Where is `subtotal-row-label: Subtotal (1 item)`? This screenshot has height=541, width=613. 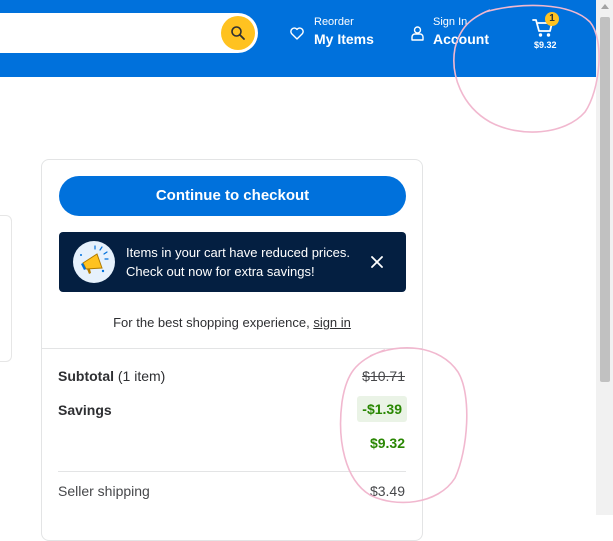 subtotal-row-label: Subtotal (1 item) is located at coordinates (111, 376).